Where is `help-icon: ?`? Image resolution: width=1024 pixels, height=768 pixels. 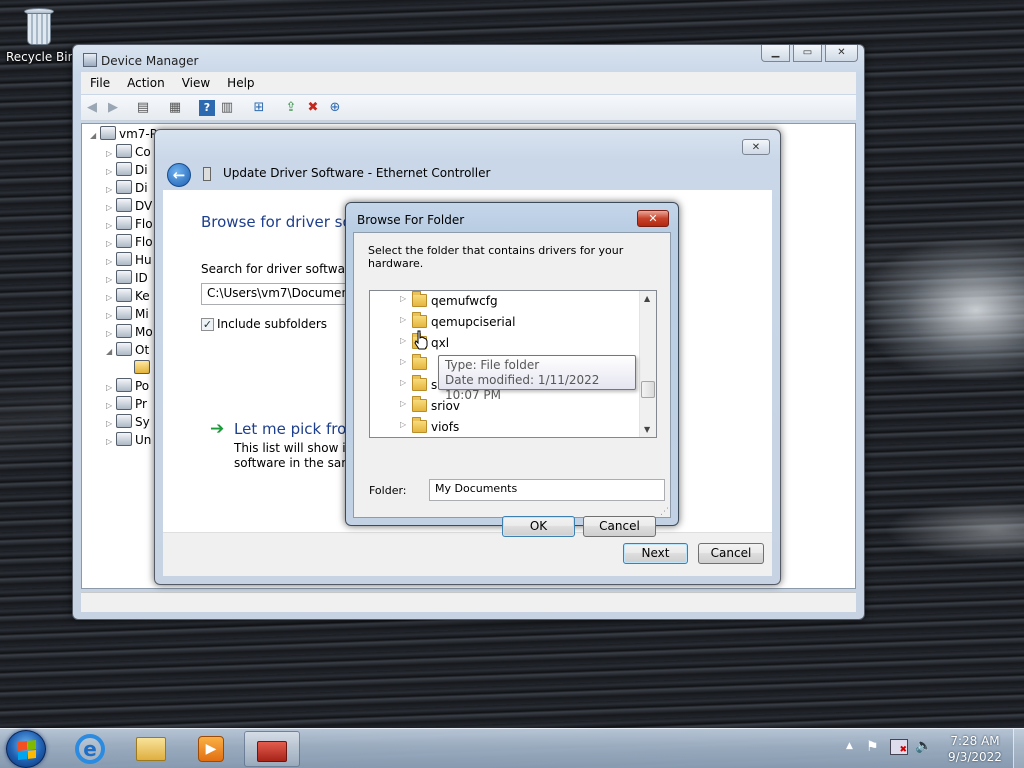
help-icon: ? is located at coordinates (207, 108).